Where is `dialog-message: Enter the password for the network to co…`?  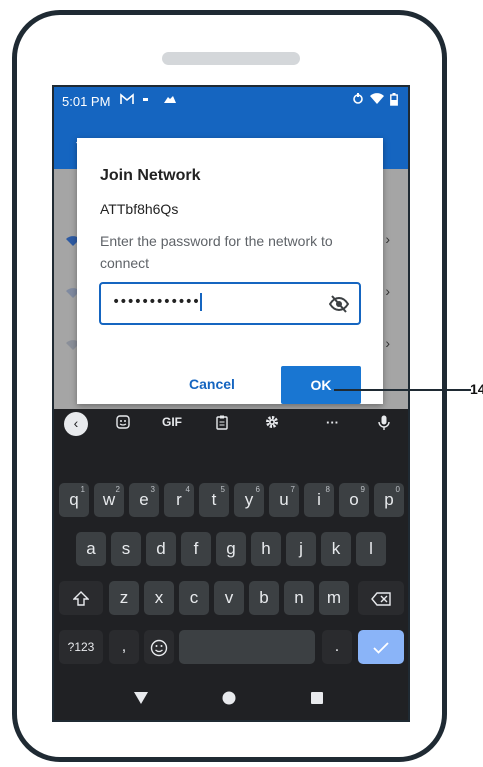
dialog-message: Enter the password for the network to co… is located at coordinates (216, 252).